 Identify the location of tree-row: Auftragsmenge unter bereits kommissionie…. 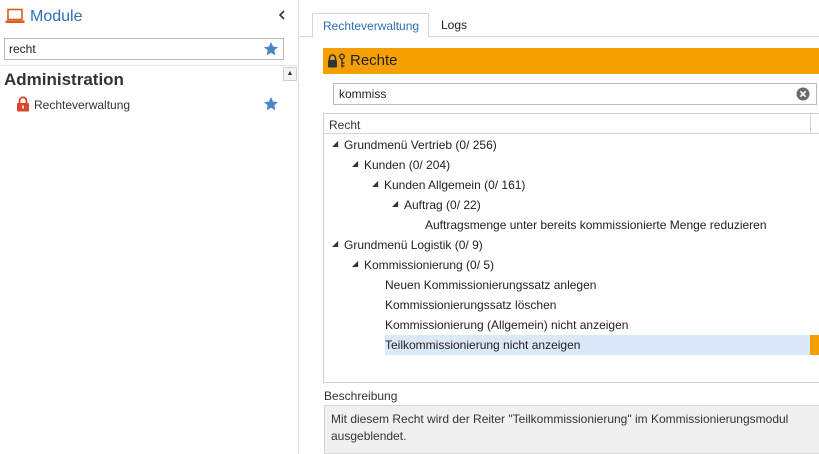
(618, 225).